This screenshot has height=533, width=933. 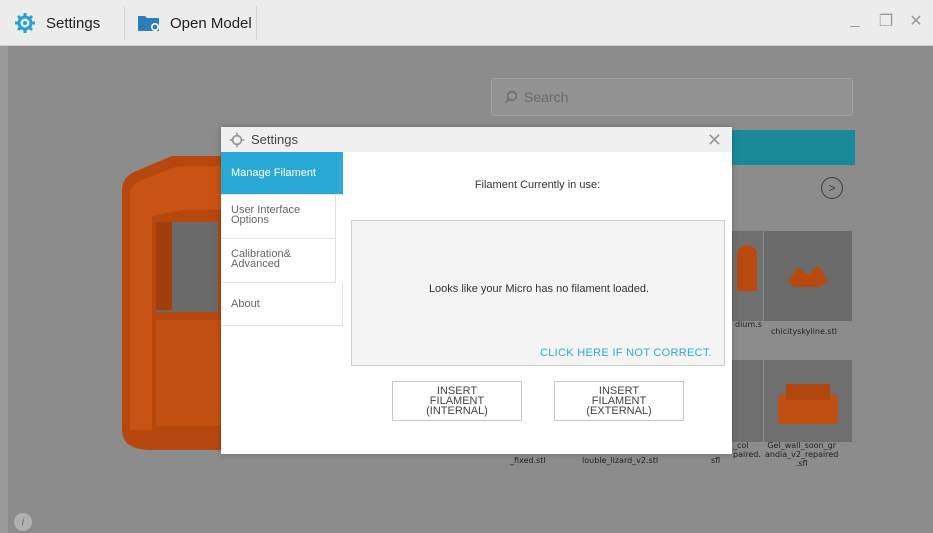 I want to click on nav-item-calibration-advanced: Calibration& Advanced, so click(x=278, y=261).